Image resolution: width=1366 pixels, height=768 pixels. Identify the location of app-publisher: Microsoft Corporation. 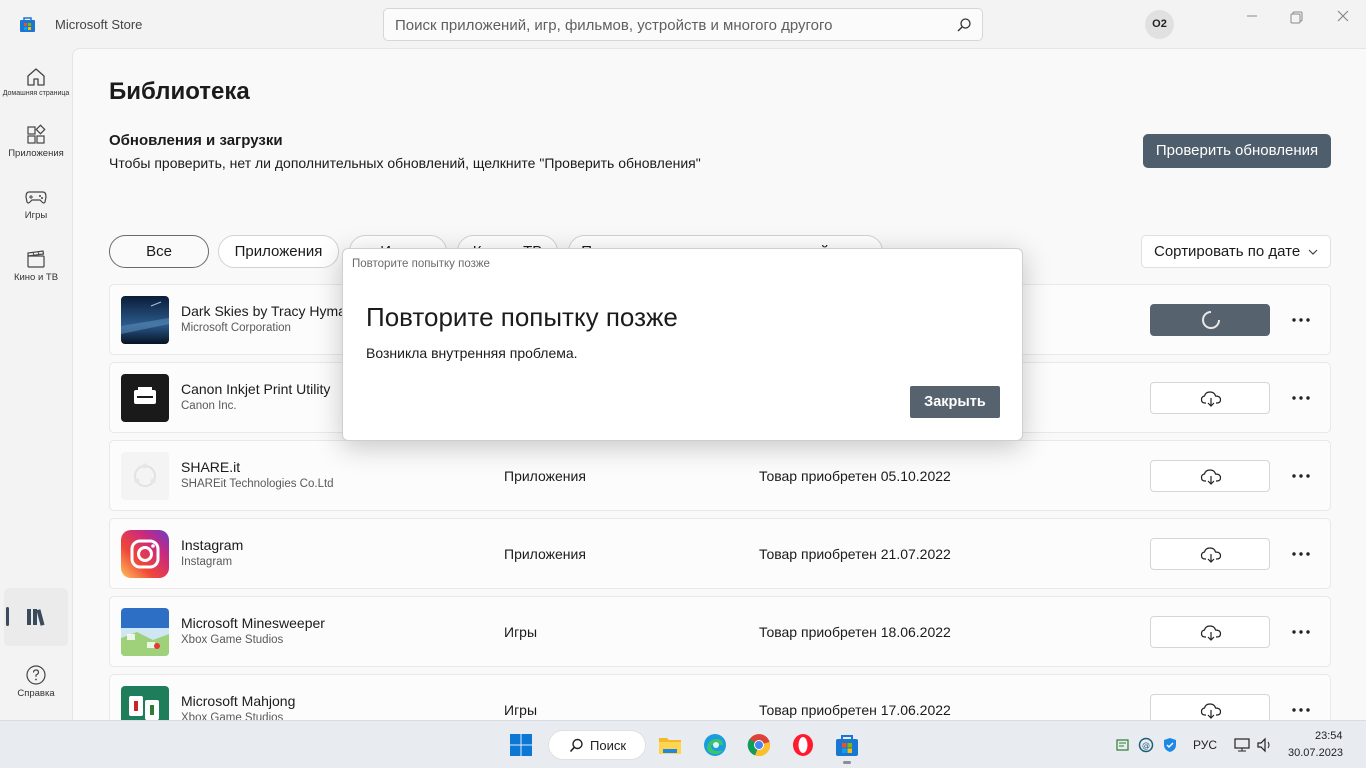
(236, 328).